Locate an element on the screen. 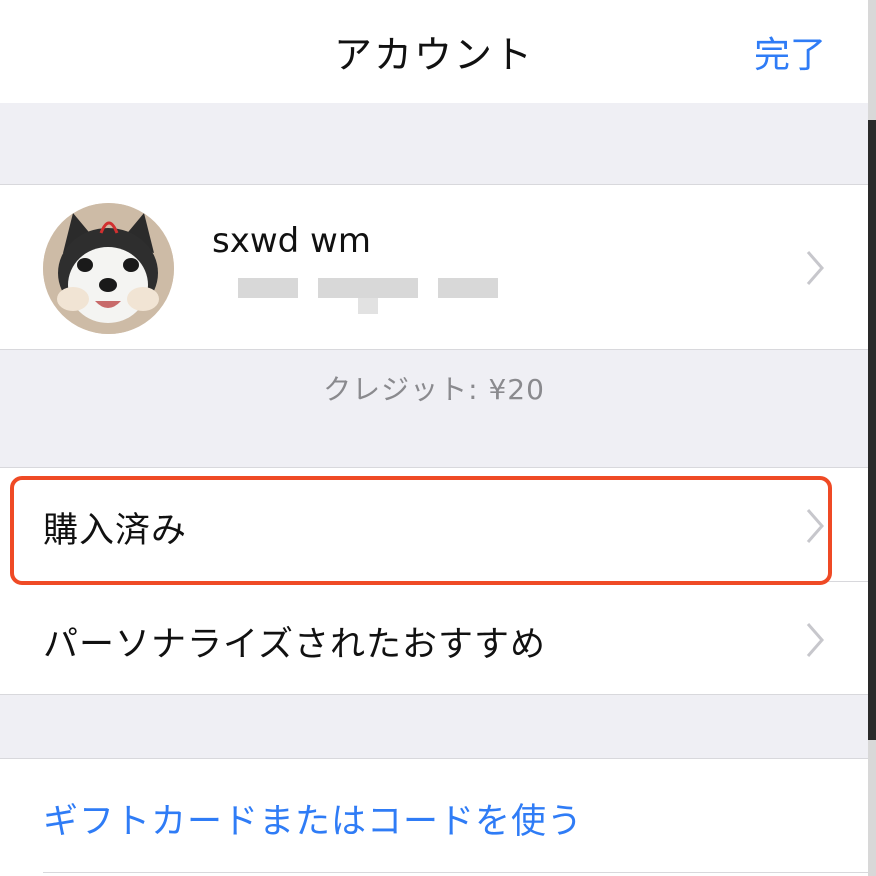  screen-edge is located at coordinates (872, 438).